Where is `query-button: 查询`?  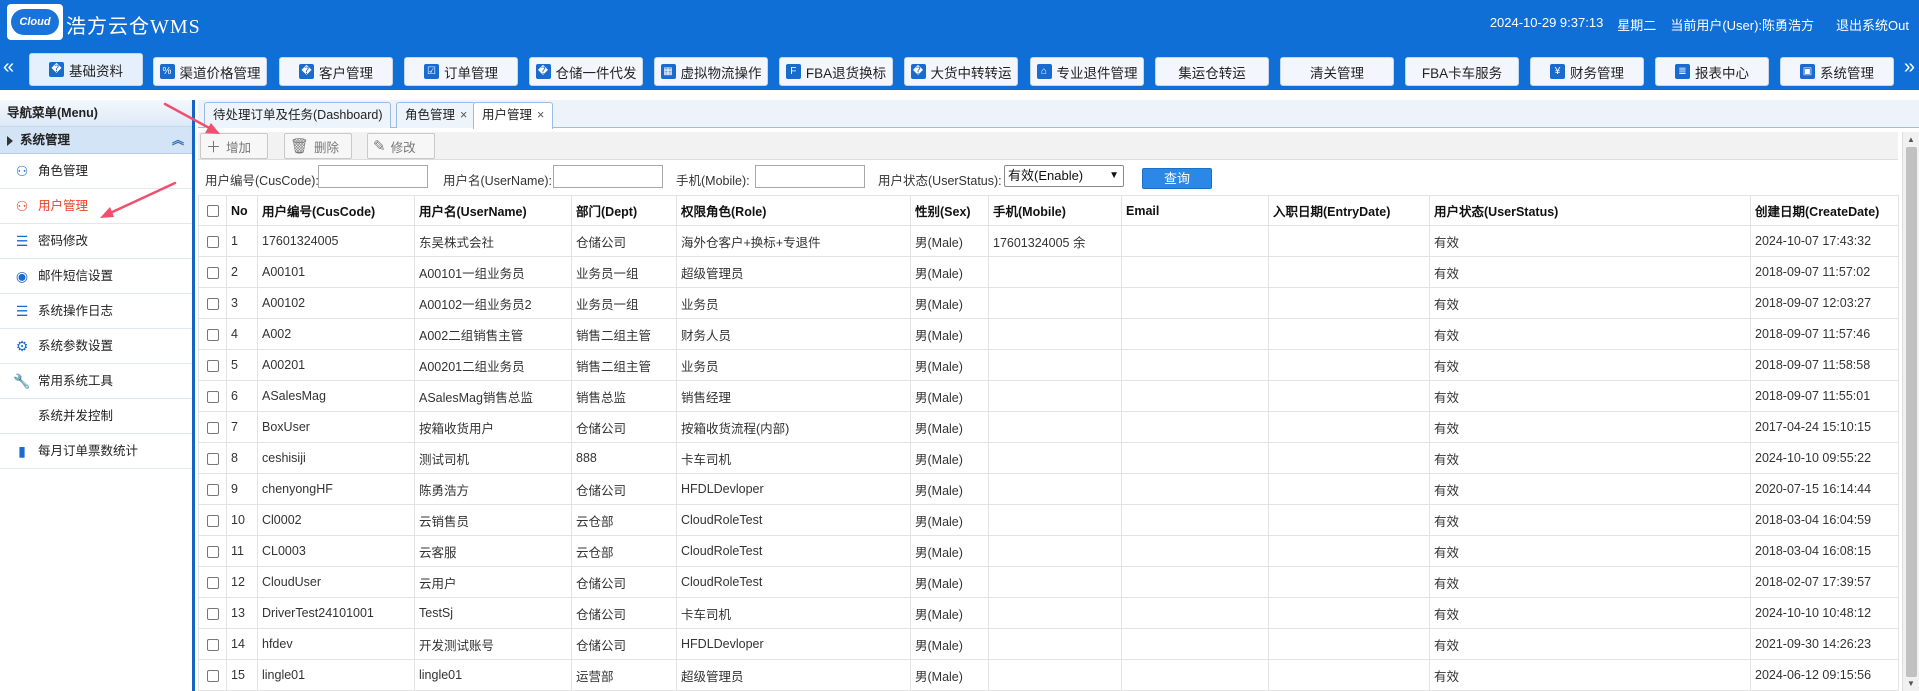
query-button: 查询 is located at coordinates (1177, 178).